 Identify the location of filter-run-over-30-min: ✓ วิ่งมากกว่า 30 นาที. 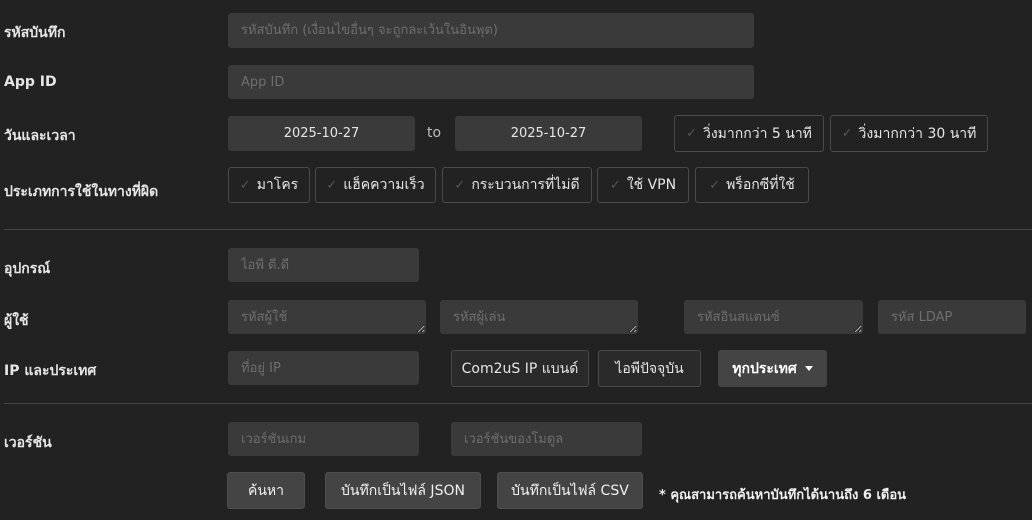
(909, 133).